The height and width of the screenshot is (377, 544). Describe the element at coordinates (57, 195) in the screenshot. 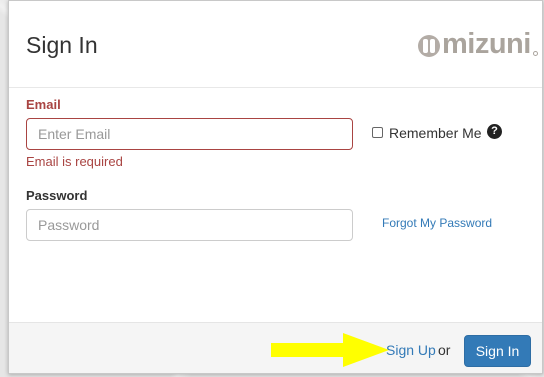

I see `password-label: Password` at that location.